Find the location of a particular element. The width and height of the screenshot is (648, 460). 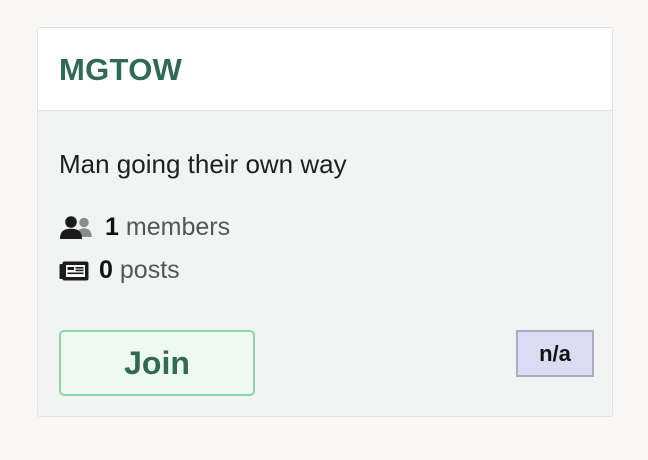

posts-count: 0 is located at coordinates (106, 270).